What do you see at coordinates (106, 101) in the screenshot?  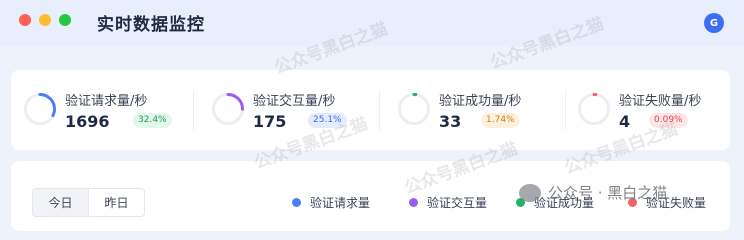 I see `stat-label: 验证请求量/秒` at bounding box center [106, 101].